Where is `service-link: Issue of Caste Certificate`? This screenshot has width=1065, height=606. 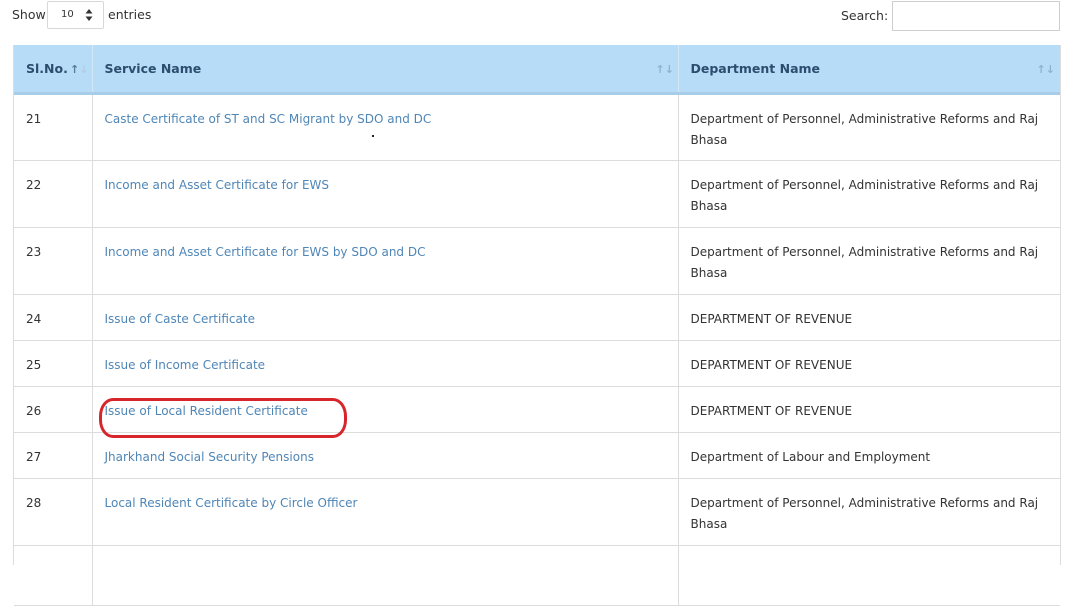
service-link: Issue of Caste Certificate is located at coordinates (180, 319).